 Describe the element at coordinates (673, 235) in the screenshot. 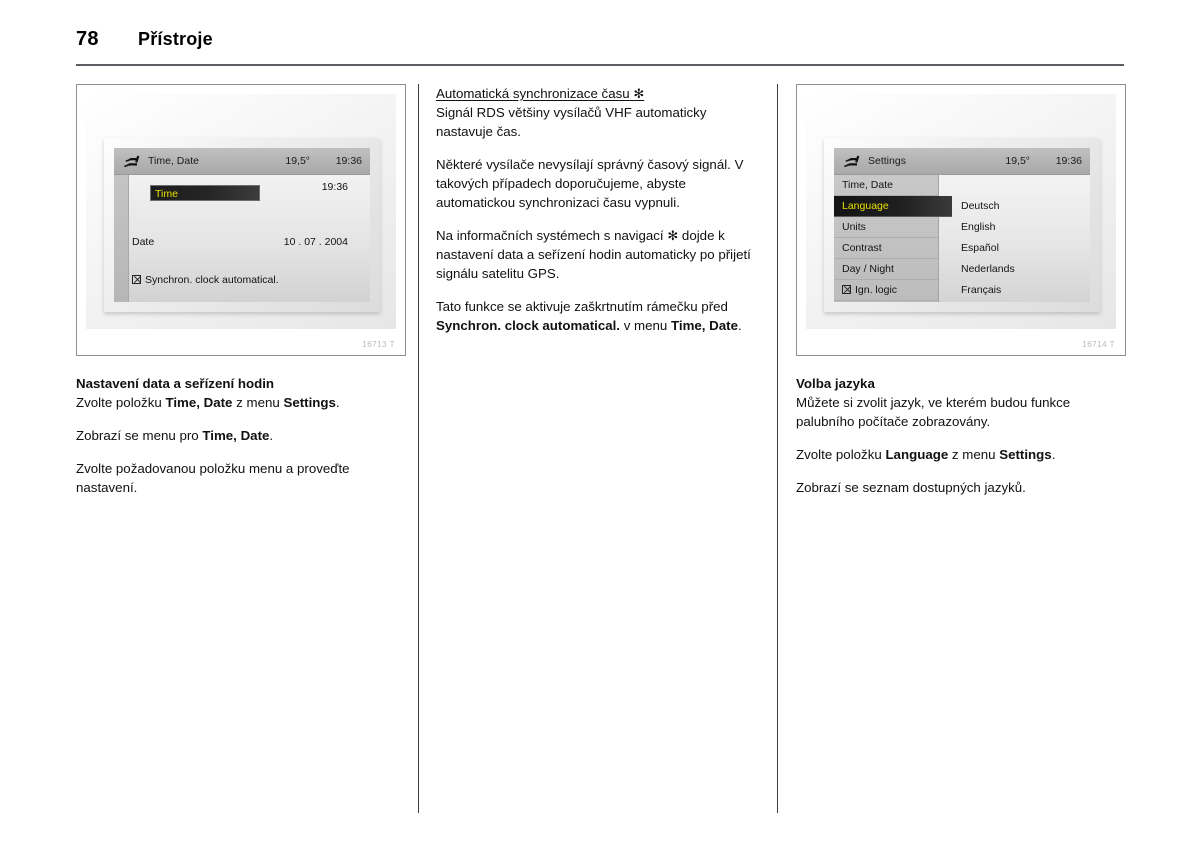

I see `asterisk-icon-2: ✻` at that location.